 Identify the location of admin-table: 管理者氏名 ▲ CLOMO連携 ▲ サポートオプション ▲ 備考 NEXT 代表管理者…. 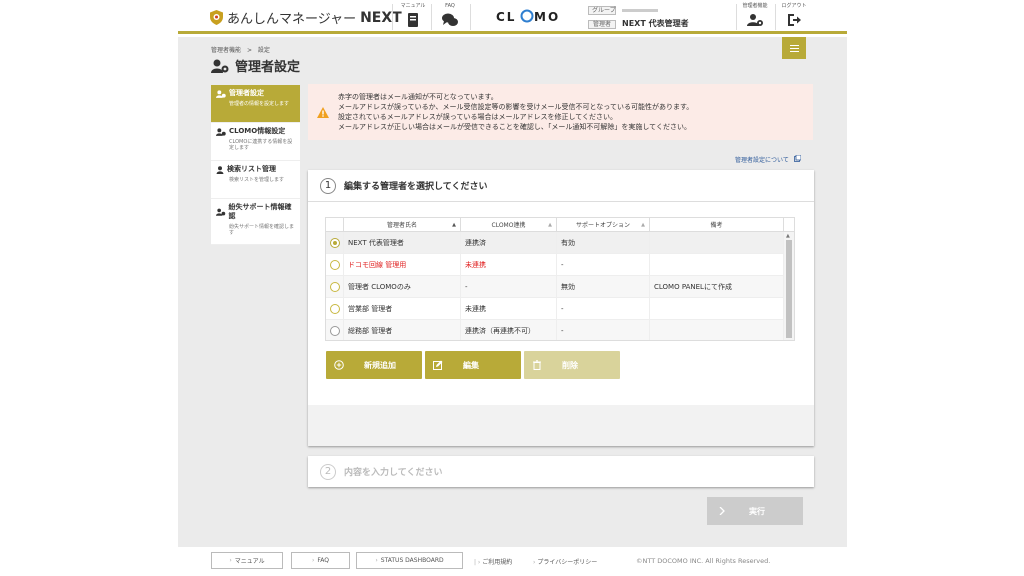
(560, 279).